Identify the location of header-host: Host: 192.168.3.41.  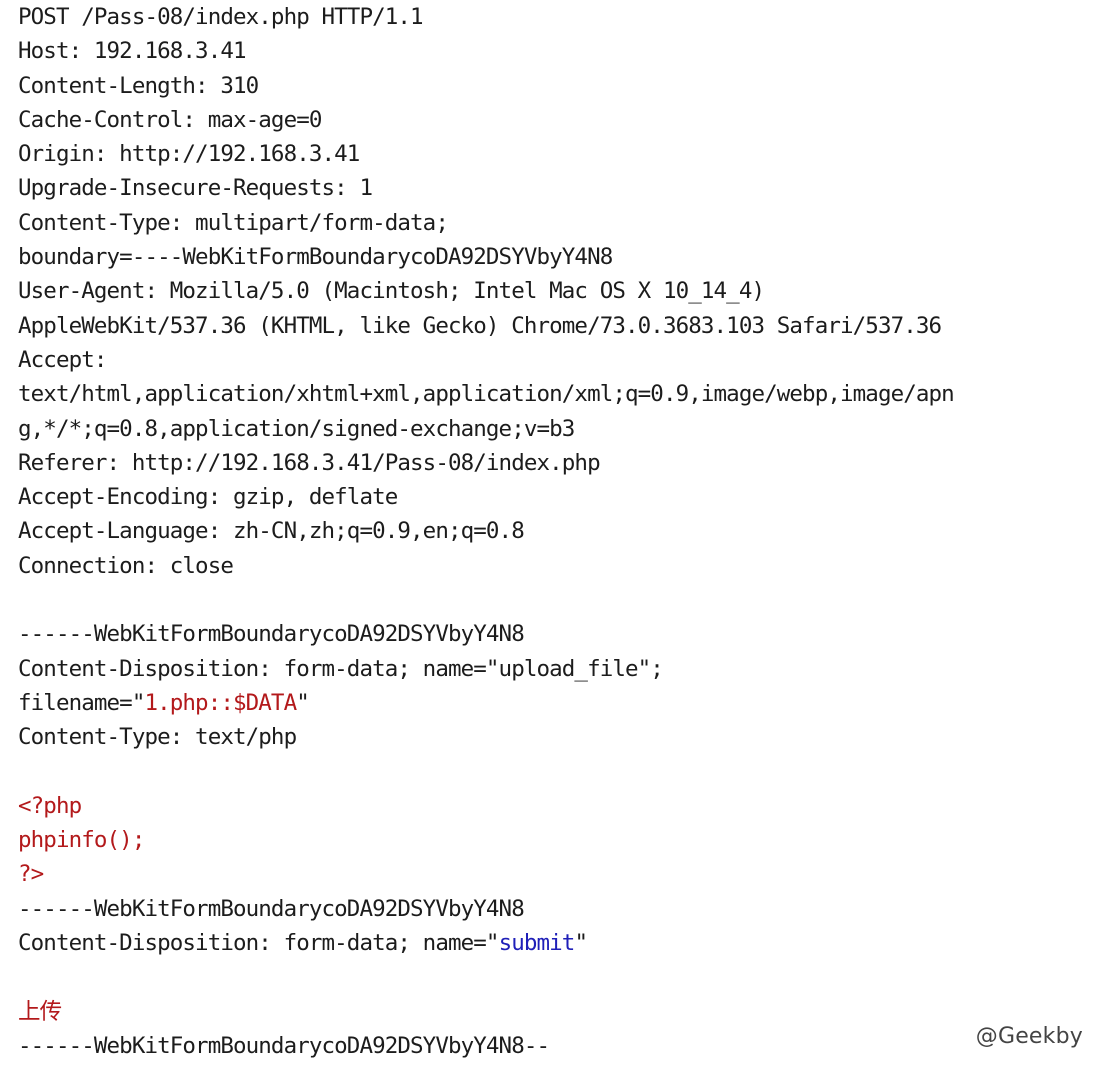
(132, 51).